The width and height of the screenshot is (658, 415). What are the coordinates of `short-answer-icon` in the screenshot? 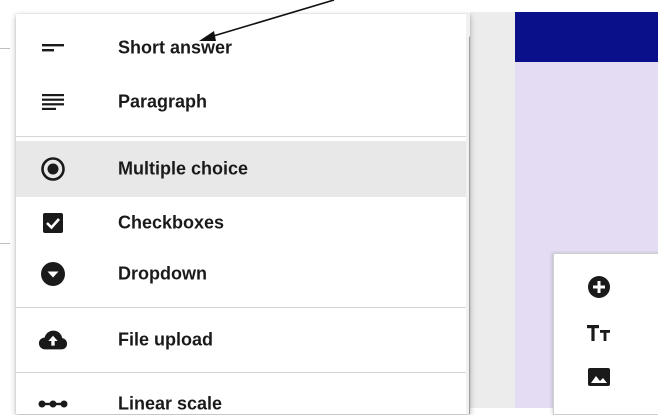 It's located at (53, 48).